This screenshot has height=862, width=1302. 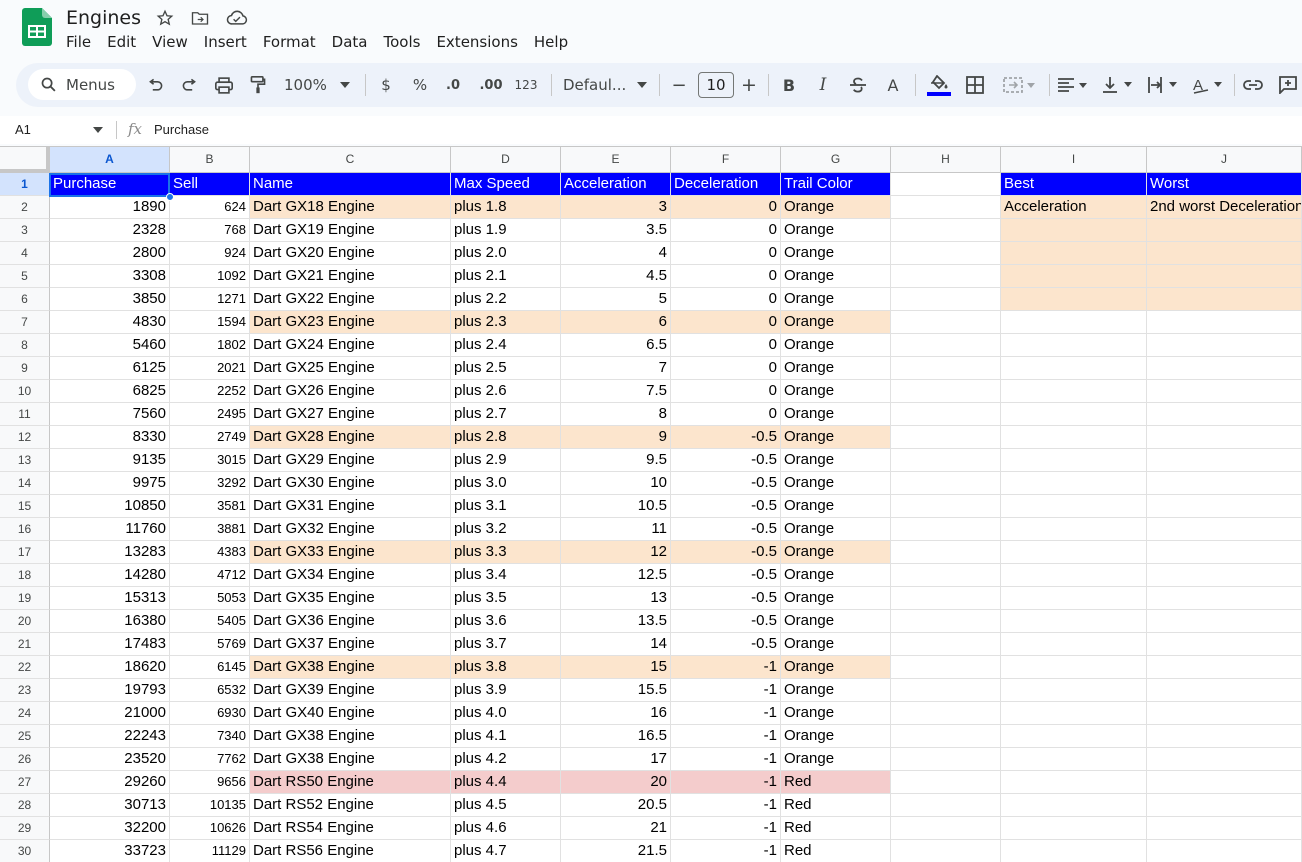 What do you see at coordinates (110, 736) in the screenshot?
I see `cell-a: 22243` at bounding box center [110, 736].